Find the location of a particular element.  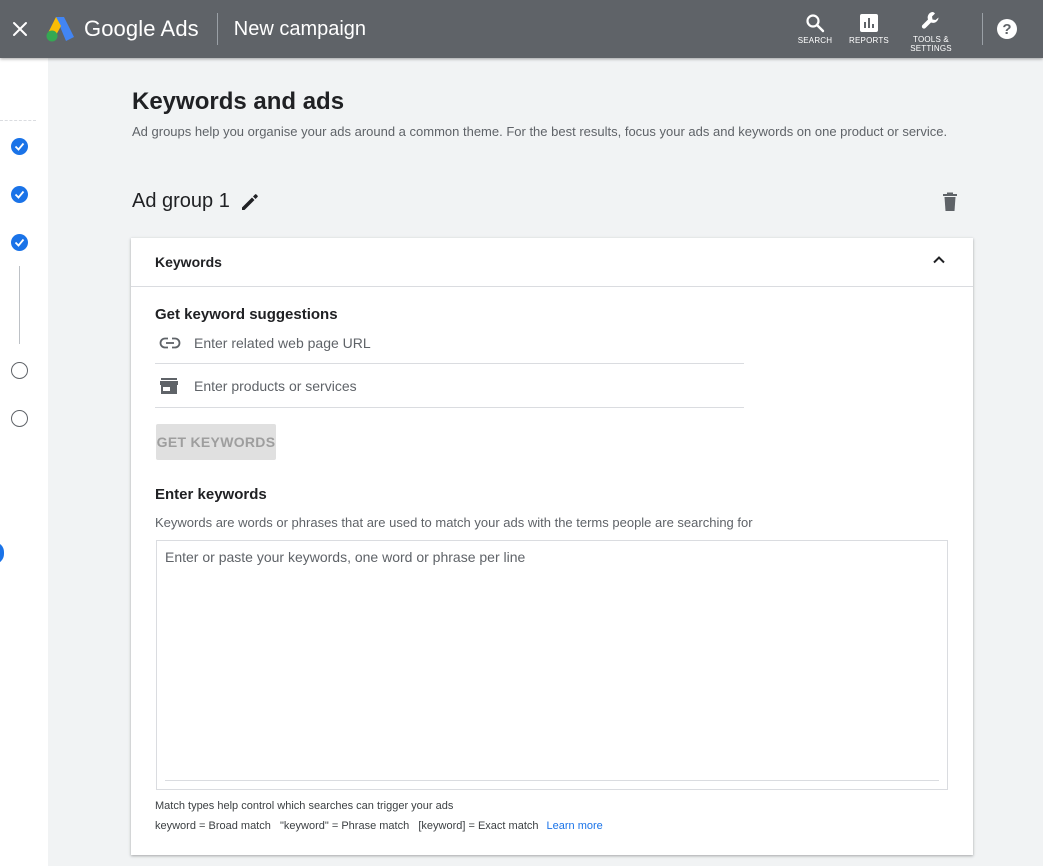

step-2-completed is located at coordinates (19, 194).